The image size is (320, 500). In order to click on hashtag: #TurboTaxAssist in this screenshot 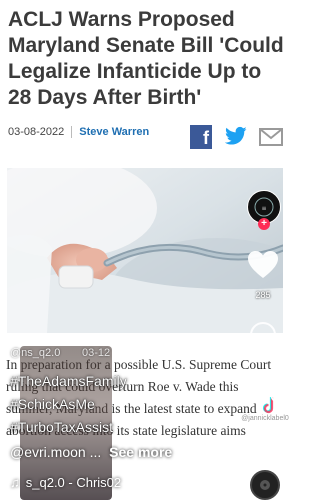, I will do `click(130, 427)`.